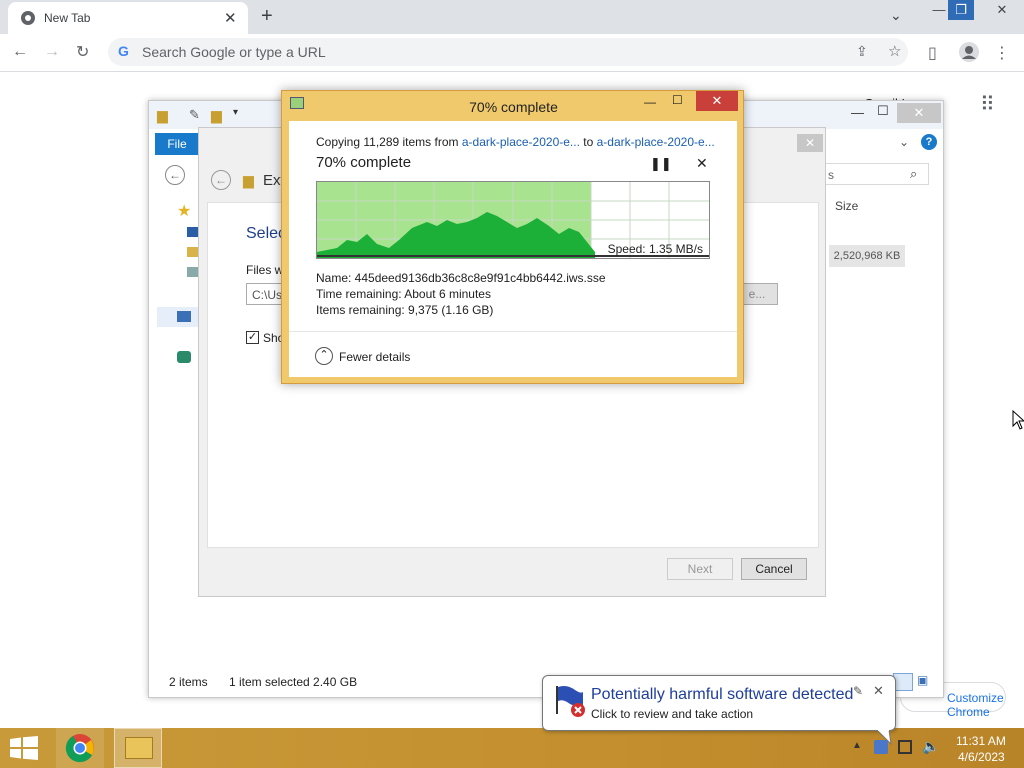  What do you see at coordinates (221, 180) in the screenshot?
I see `wizard-back-icon: ←` at bounding box center [221, 180].